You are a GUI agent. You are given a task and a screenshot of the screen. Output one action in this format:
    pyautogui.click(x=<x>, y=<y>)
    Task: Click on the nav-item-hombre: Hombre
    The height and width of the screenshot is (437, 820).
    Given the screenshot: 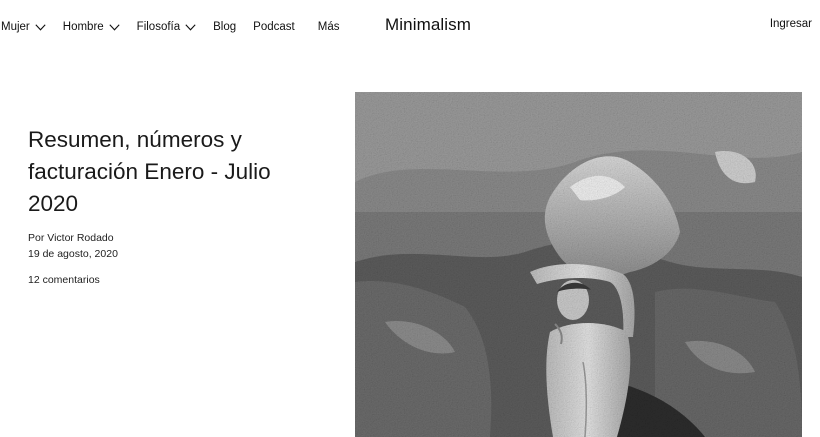 What is the action you would take?
    pyautogui.click(x=91, y=27)
    